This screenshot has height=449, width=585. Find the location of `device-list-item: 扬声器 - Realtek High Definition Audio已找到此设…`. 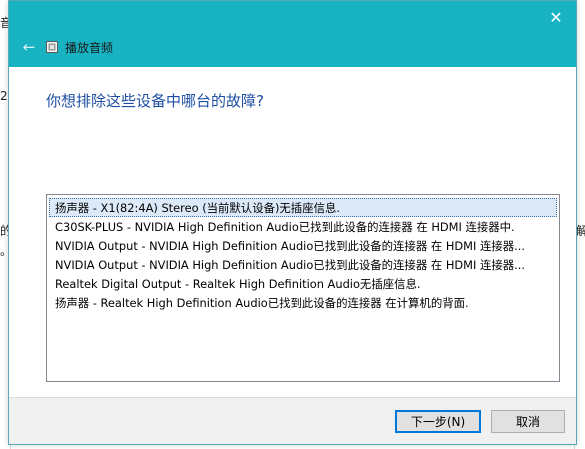

device-list-item: 扬声器 - Realtek High Definition Audio已找到此设… is located at coordinates (303, 302).